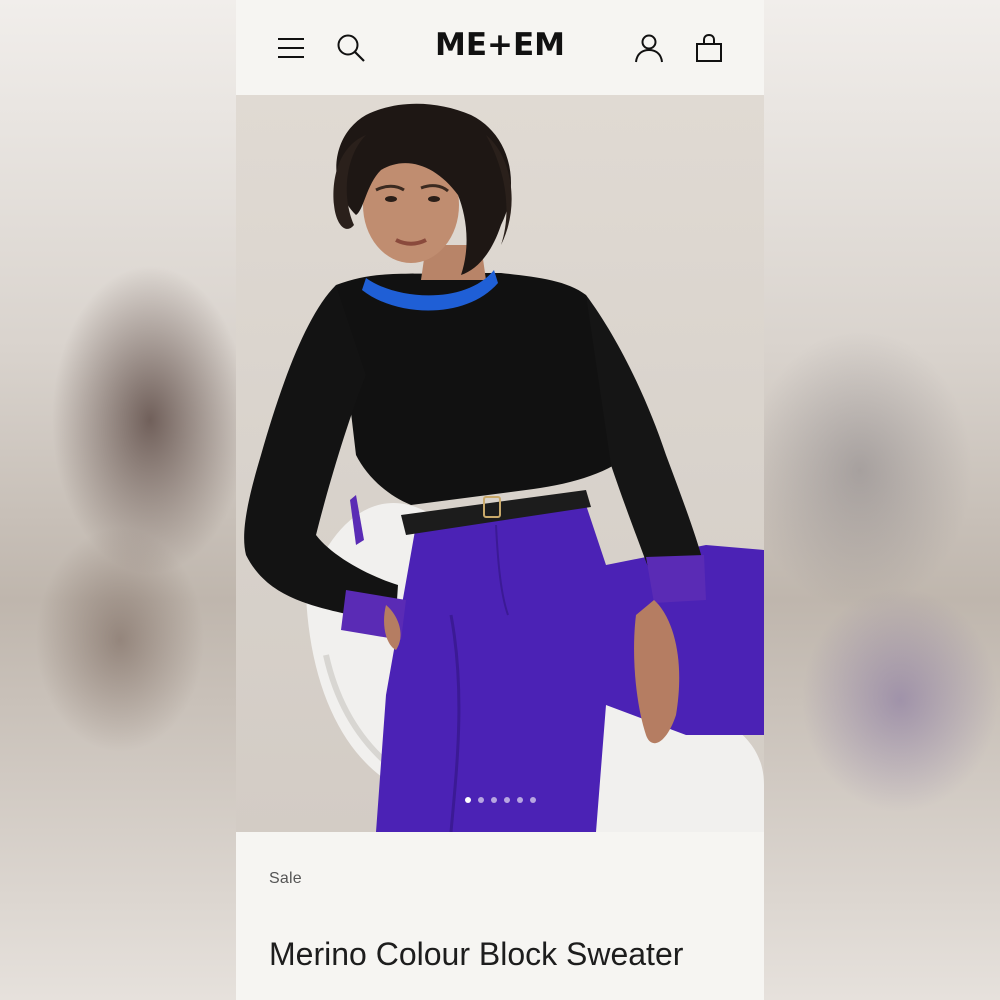 Image resolution: width=1000 pixels, height=1000 pixels. Describe the element at coordinates (500, 800) in the screenshot. I see `carousel-pagination` at that location.